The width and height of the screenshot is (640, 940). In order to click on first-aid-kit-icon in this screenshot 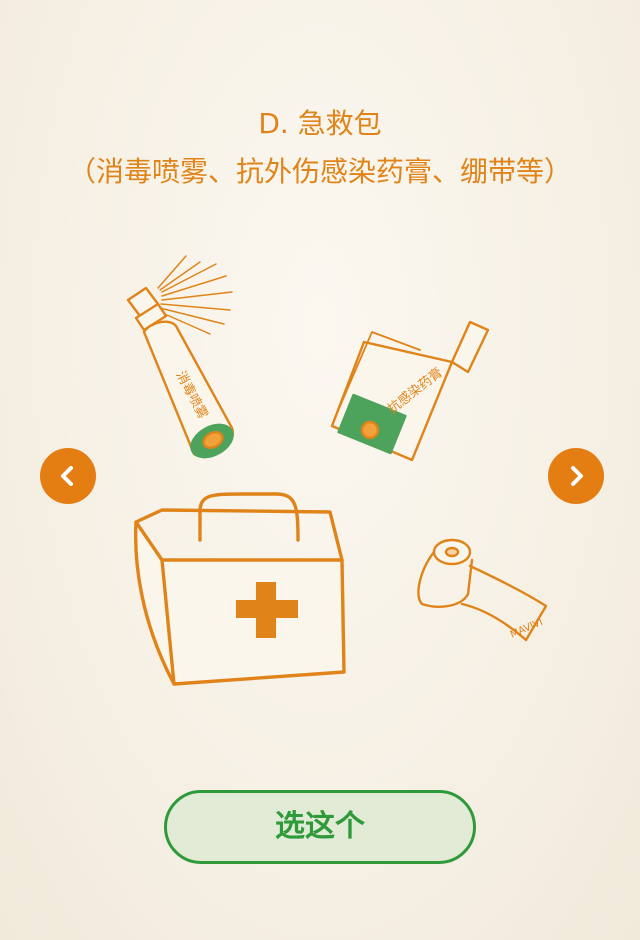, I will do `click(239, 589)`.